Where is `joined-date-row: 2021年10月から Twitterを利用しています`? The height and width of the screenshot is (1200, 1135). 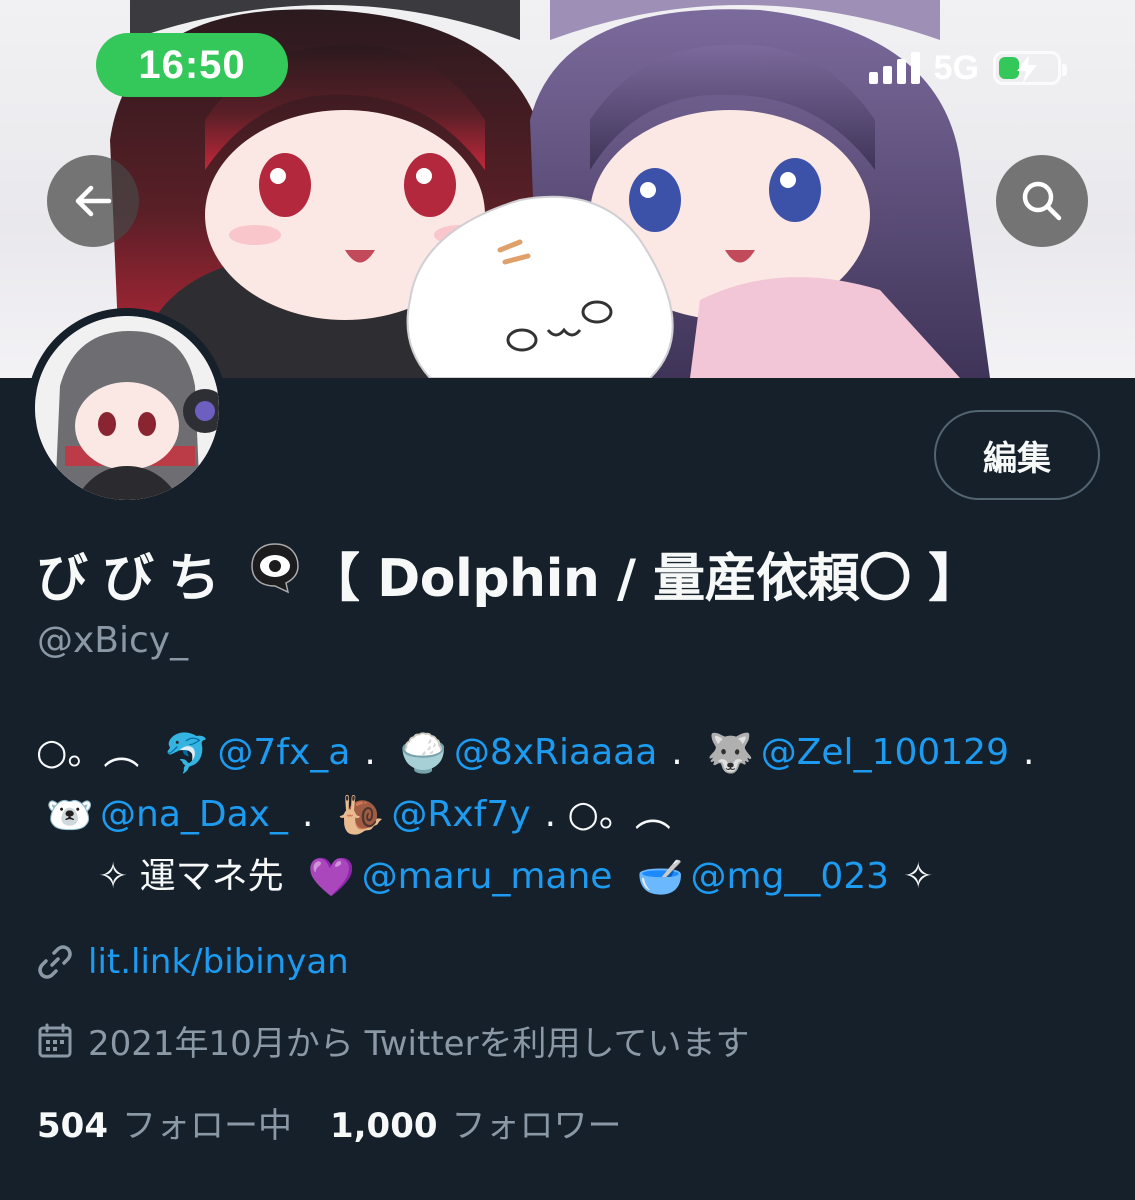 joined-date-row: 2021年10月から Twitterを利用しています is located at coordinates (393, 1040).